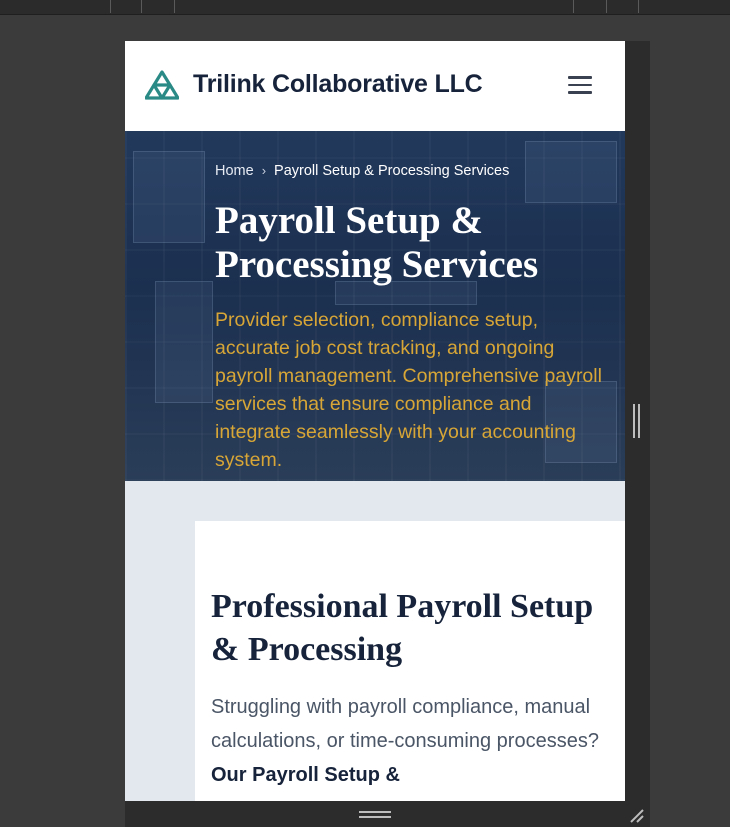  Describe the element at coordinates (365, 7) in the screenshot. I see `devtools-toolbar` at that location.